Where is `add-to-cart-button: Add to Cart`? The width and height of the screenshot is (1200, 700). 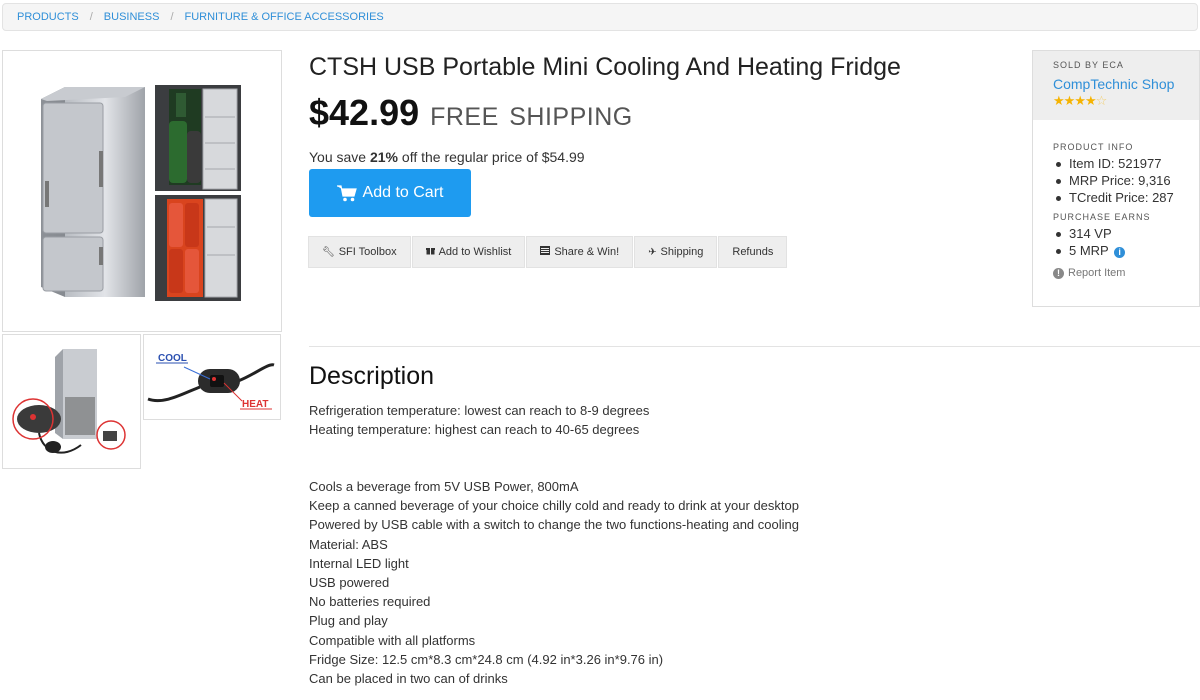 add-to-cart-button: Add to Cart is located at coordinates (390, 193).